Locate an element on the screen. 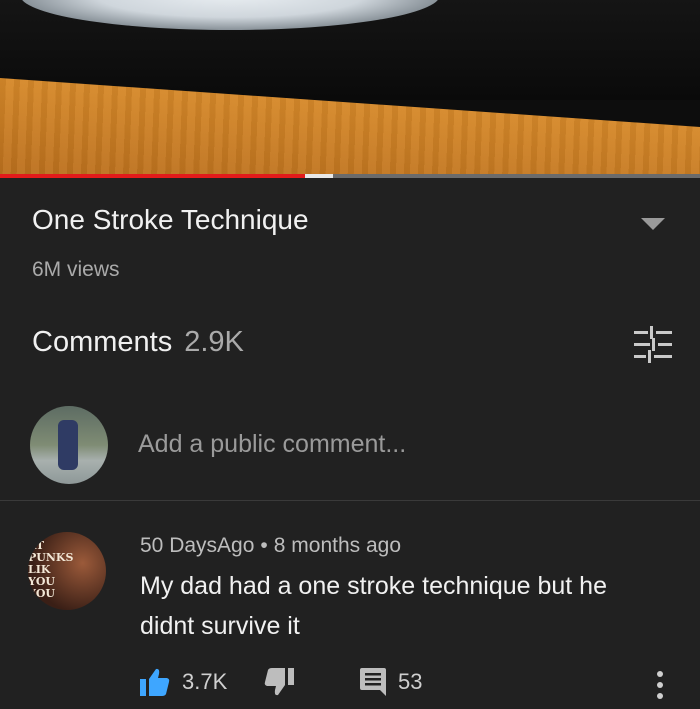 This screenshot has height=709, width=700. commenter-avatar: AT PUNKS LIK YOU YOU is located at coordinates (67, 571).